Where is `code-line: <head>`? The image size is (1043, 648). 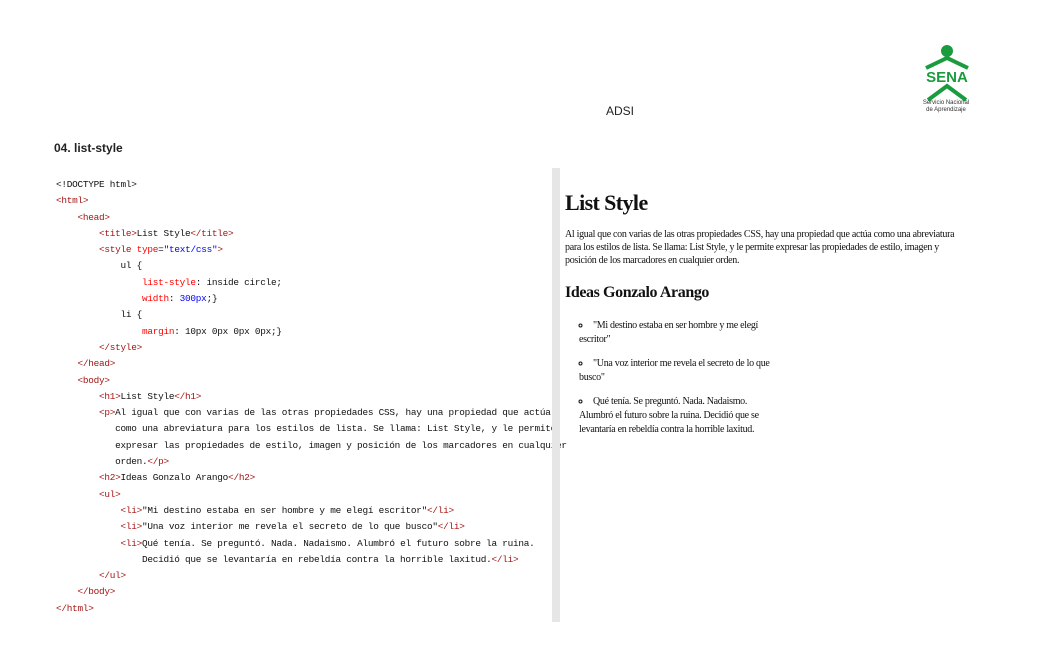
code-line: <head> is located at coordinates (94, 217).